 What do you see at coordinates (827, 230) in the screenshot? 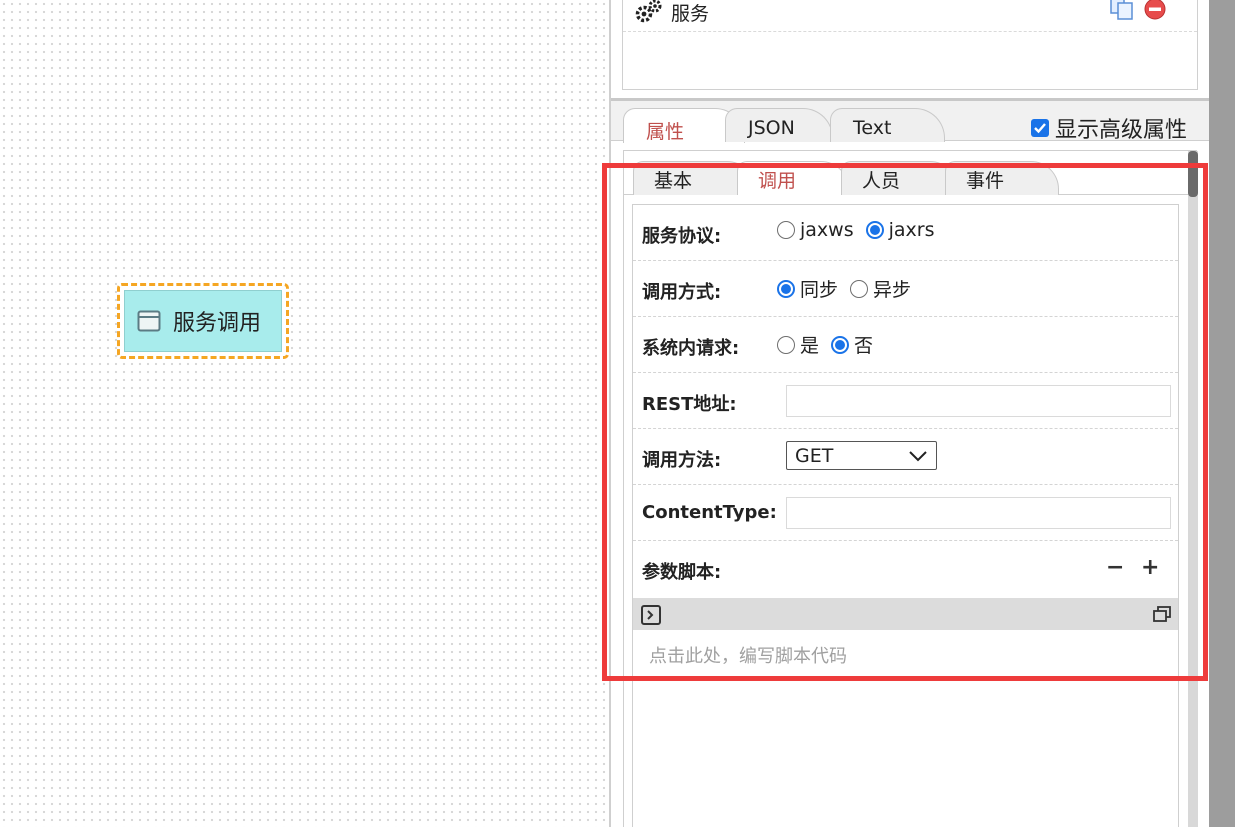
I see `radio-jaxws-label: jaxws` at bounding box center [827, 230].